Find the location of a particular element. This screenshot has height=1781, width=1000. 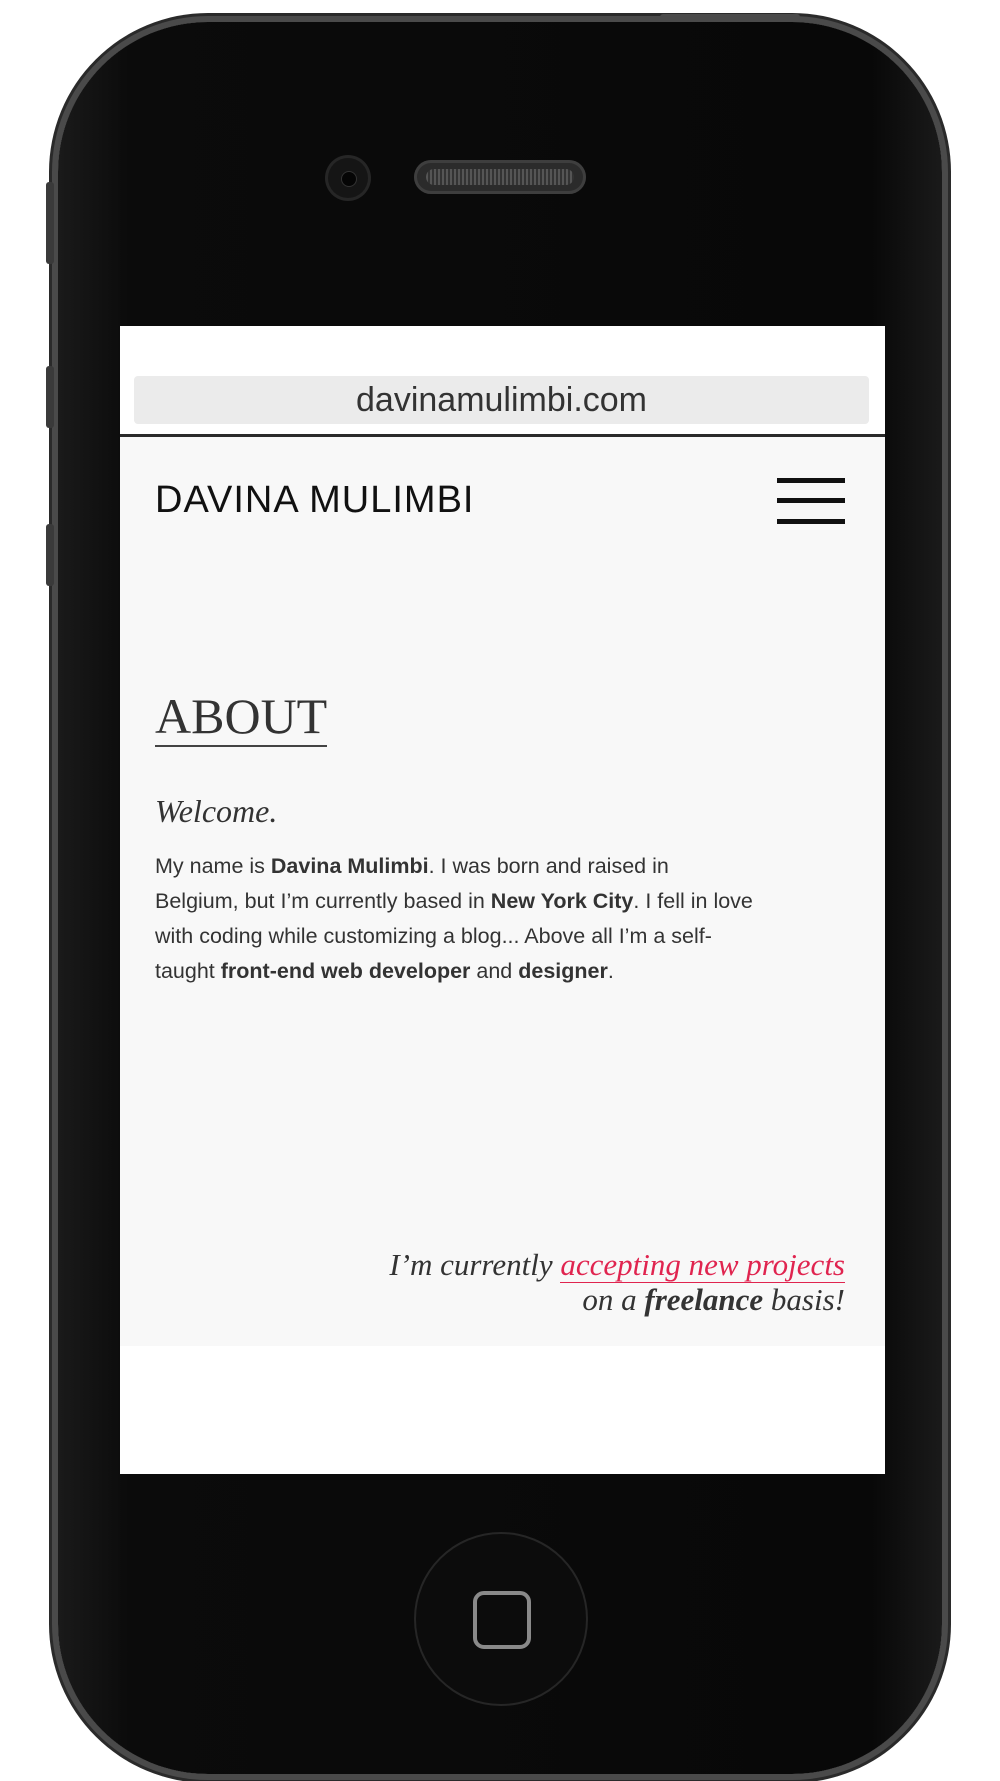

section-heading-about: ABOUT is located at coordinates (241, 718).